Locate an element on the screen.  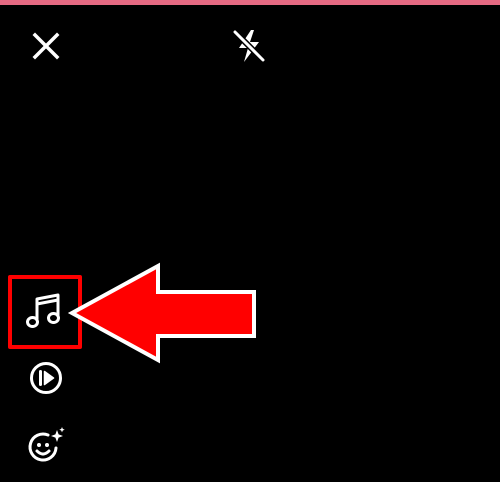
play-speed-icon is located at coordinates (46, 378).